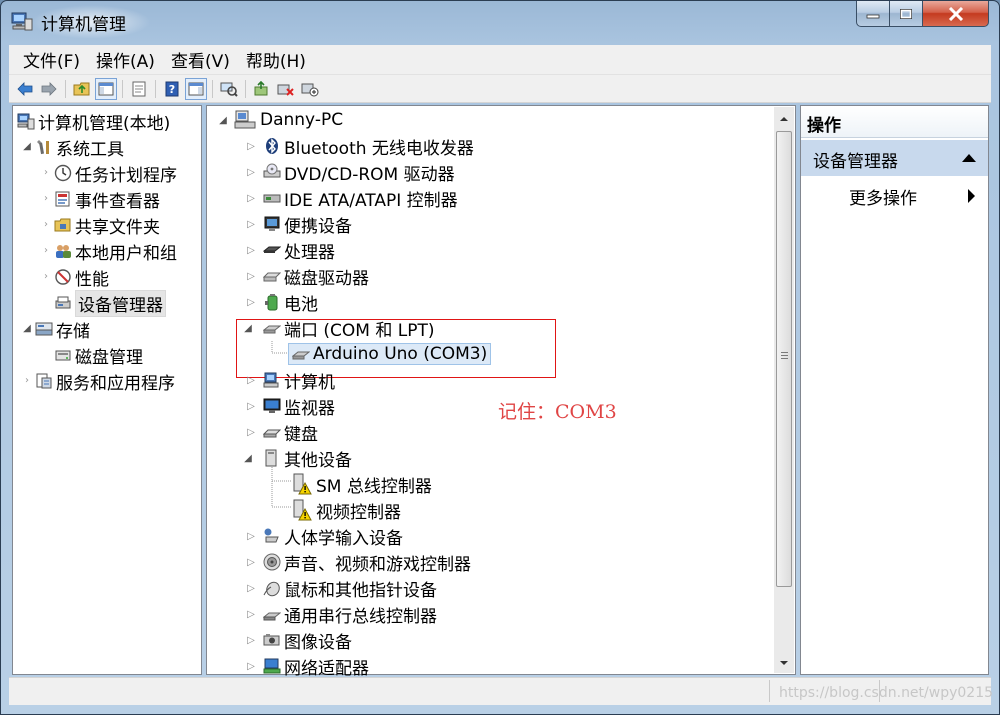 Image resolution: width=1000 pixels, height=715 pixels. I want to click on tree-item-disk-management: 磁盘管理, so click(98, 355).